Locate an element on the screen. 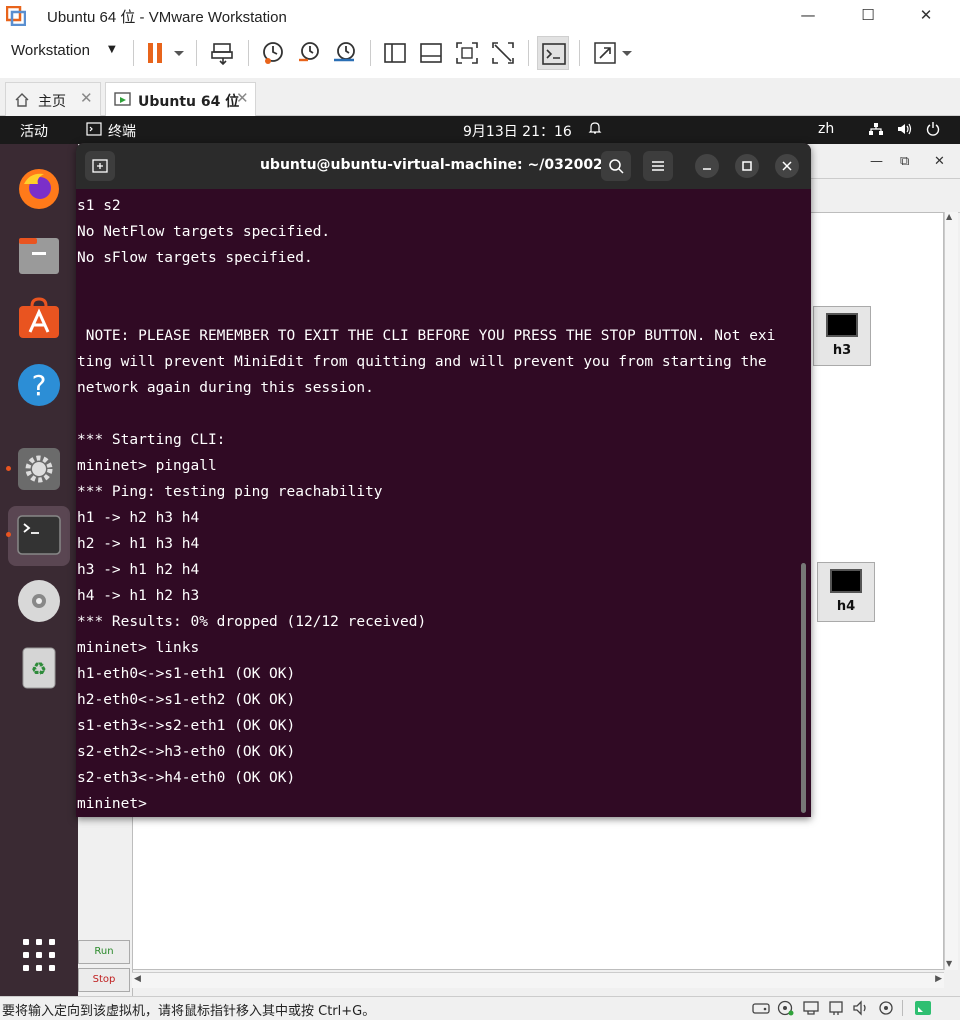 The image size is (960, 1020). terminal-line: *** Results: 0% dropped (12/12 received) is located at coordinates (252, 622).